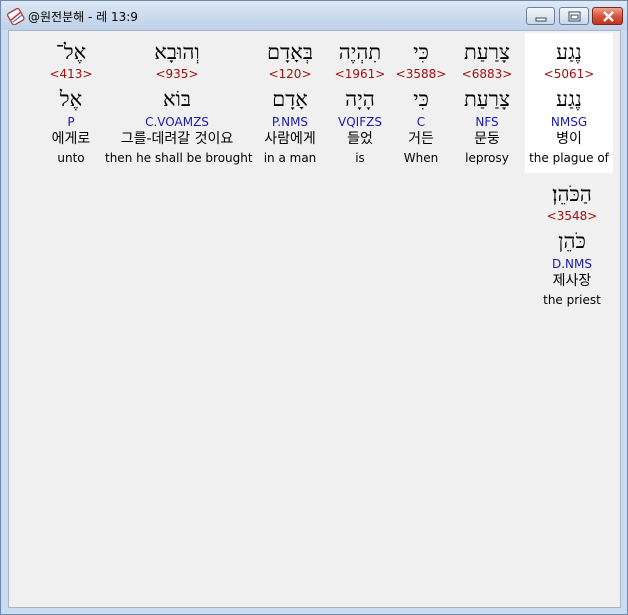 This screenshot has height=615, width=628. Describe the element at coordinates (177, 52) in the screenshot. I see `hebrew-inflected: וְהוּבָא` at that location.